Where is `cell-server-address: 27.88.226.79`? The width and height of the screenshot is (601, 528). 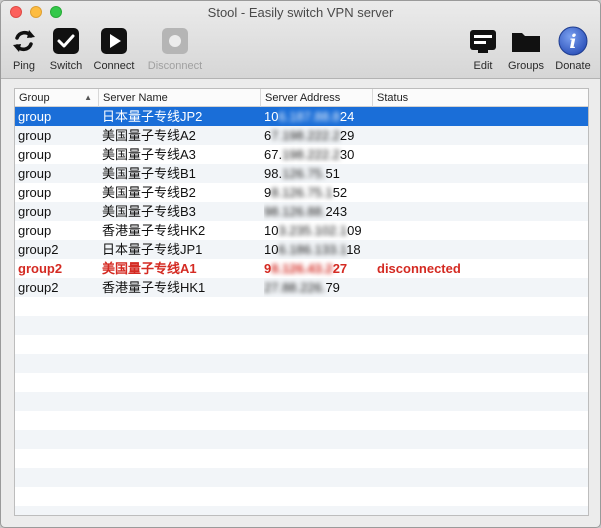 cell-server-address: 27.88.226.79 is located at coordinates (302, 287).